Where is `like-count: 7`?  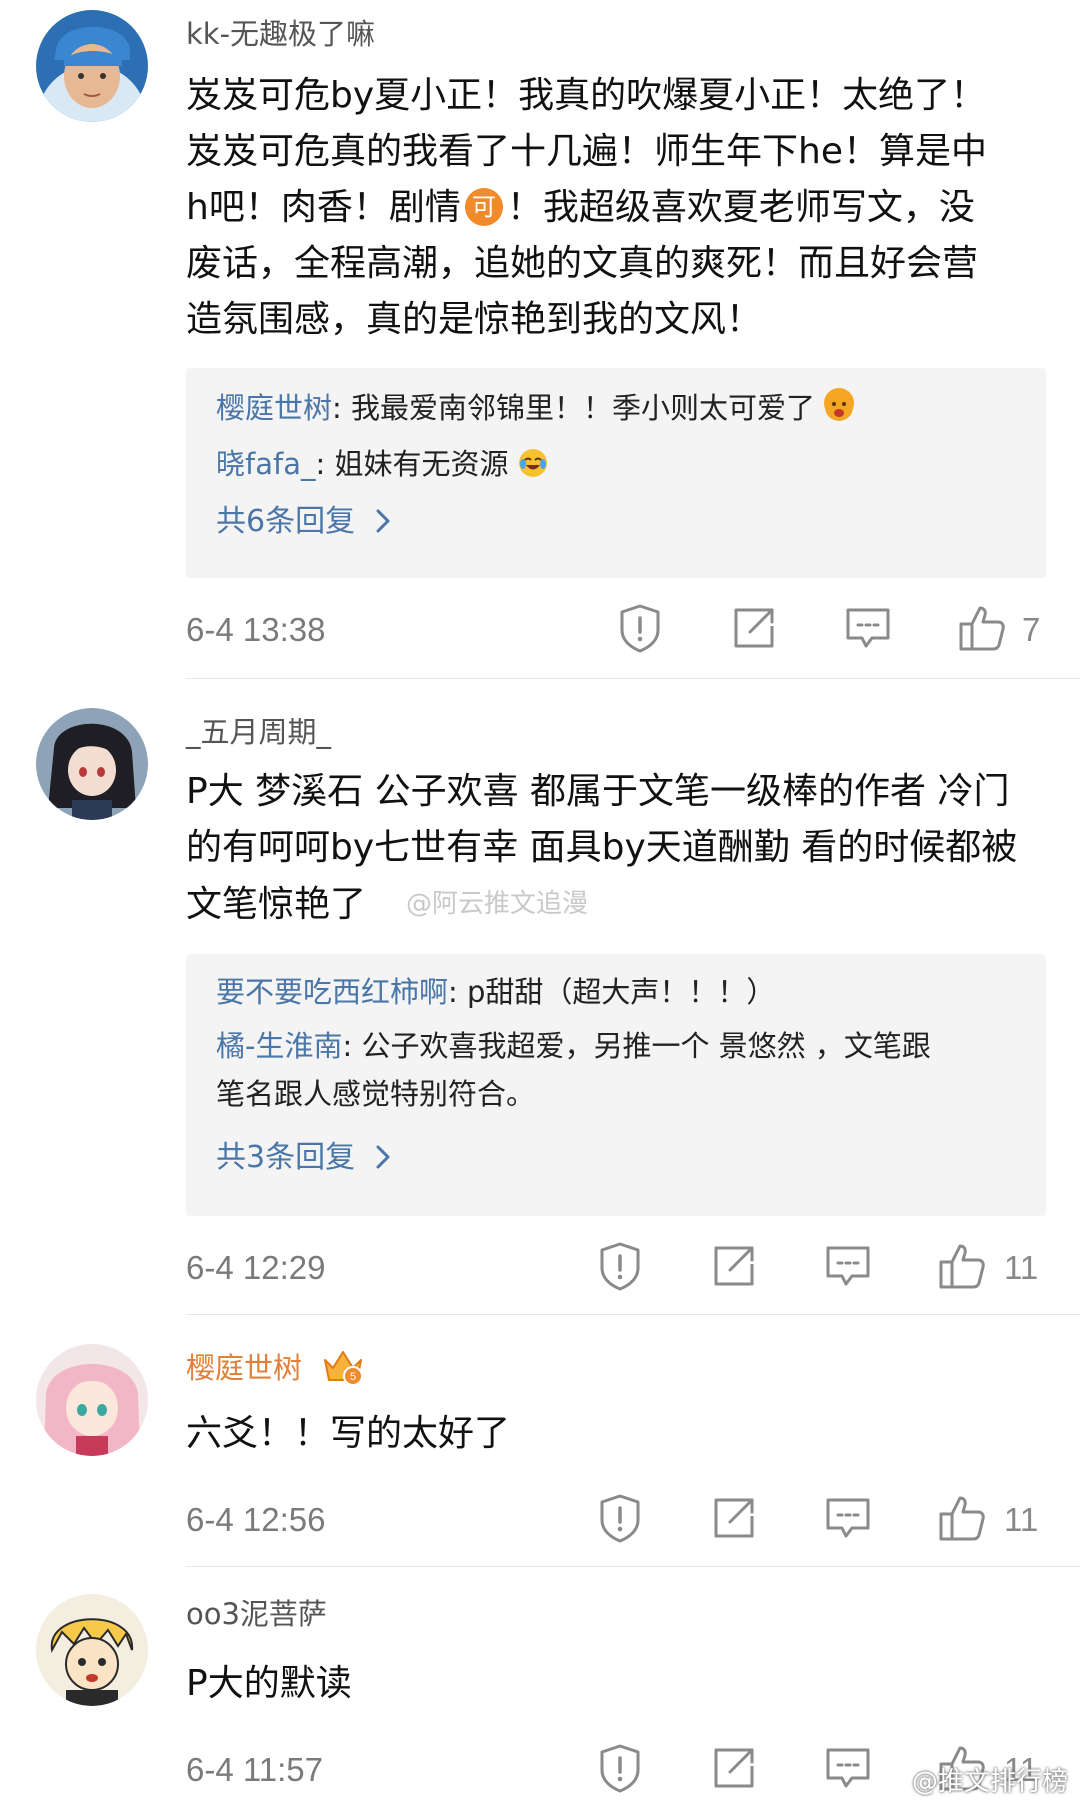 like-count: 7 is located at coordinates (1031, 629).